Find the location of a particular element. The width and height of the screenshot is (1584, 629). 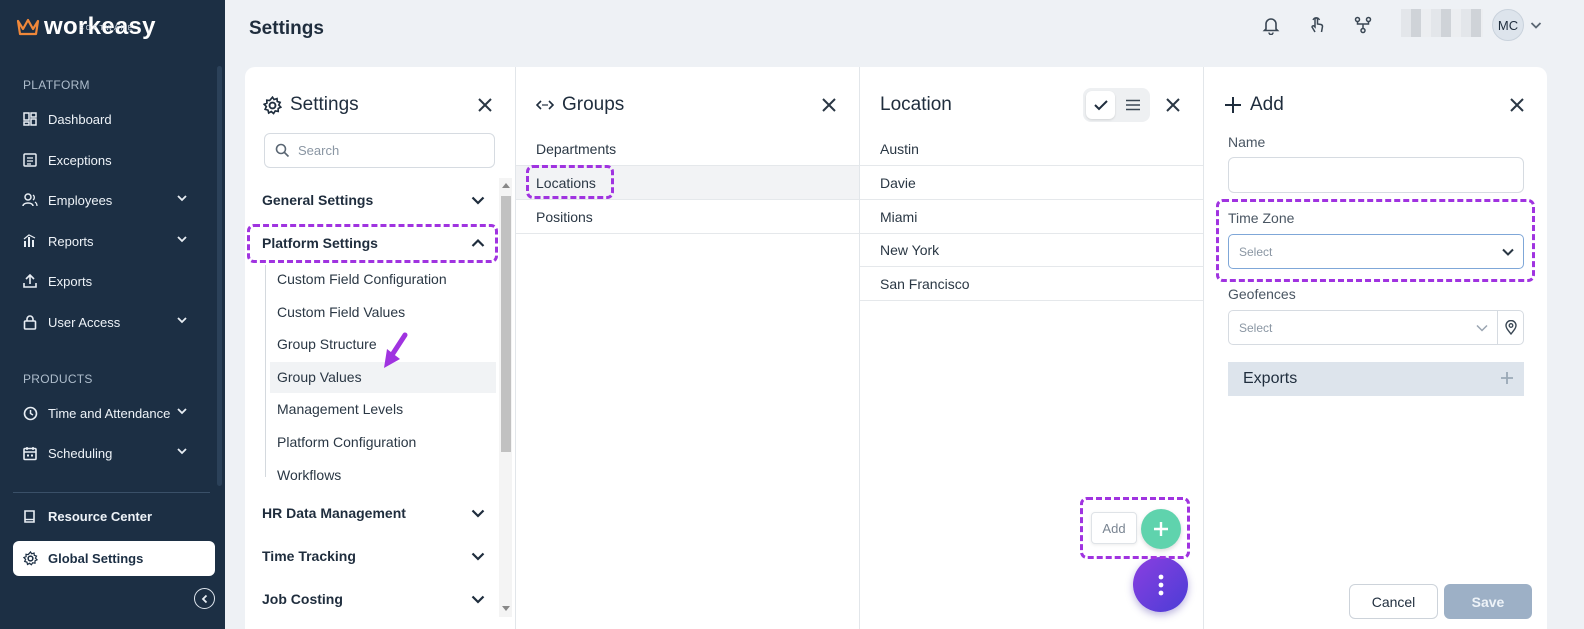

sidebar-item-label: Employees is located at coordinates (80, 200).